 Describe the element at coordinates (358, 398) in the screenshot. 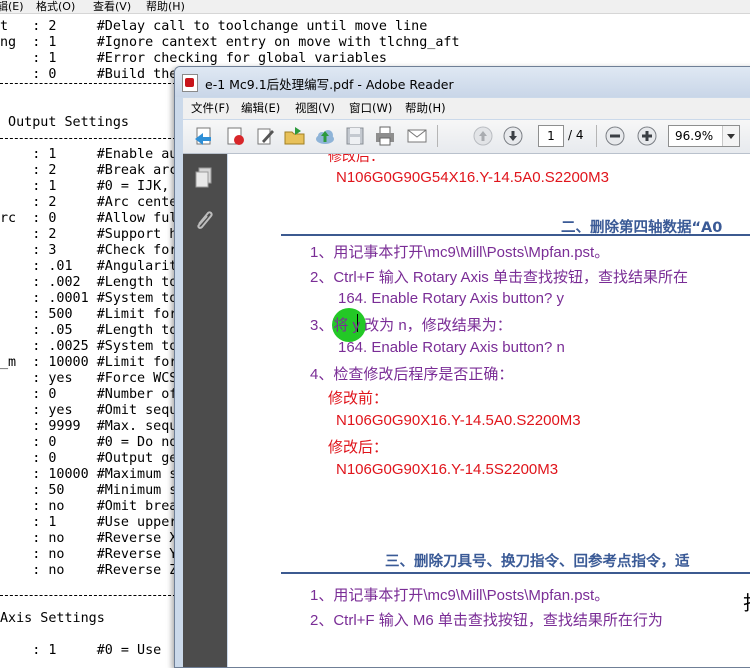

I see `before-label: 修改前：` at that location.